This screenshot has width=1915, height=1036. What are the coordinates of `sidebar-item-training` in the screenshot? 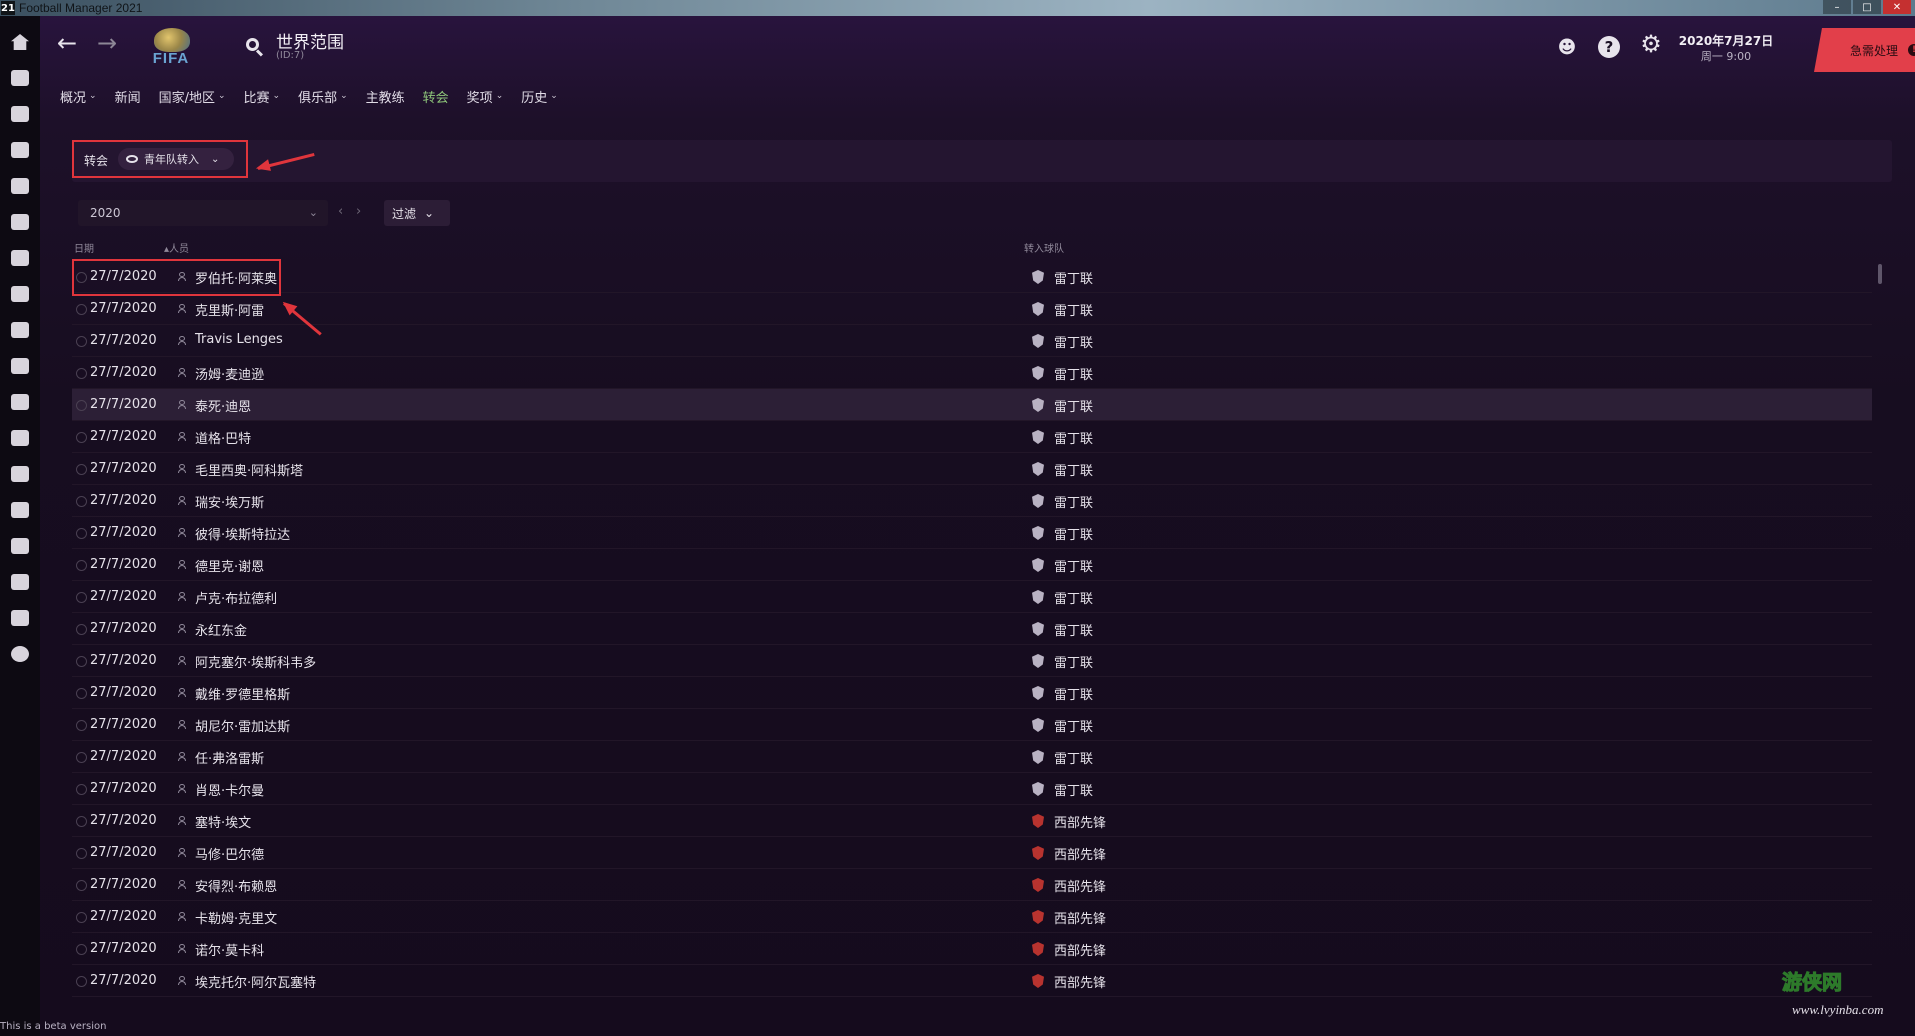 It's located at (20, 294).